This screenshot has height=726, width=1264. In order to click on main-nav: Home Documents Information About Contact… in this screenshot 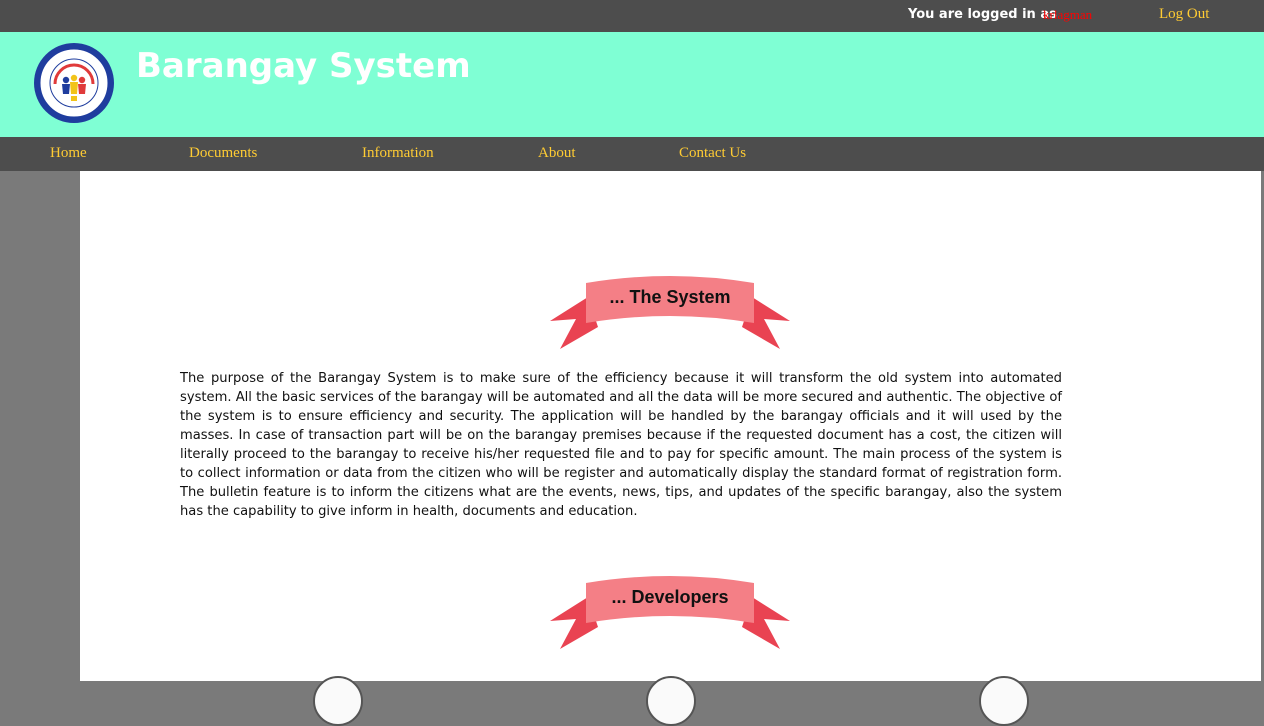, I will do `click(632, 154)`.